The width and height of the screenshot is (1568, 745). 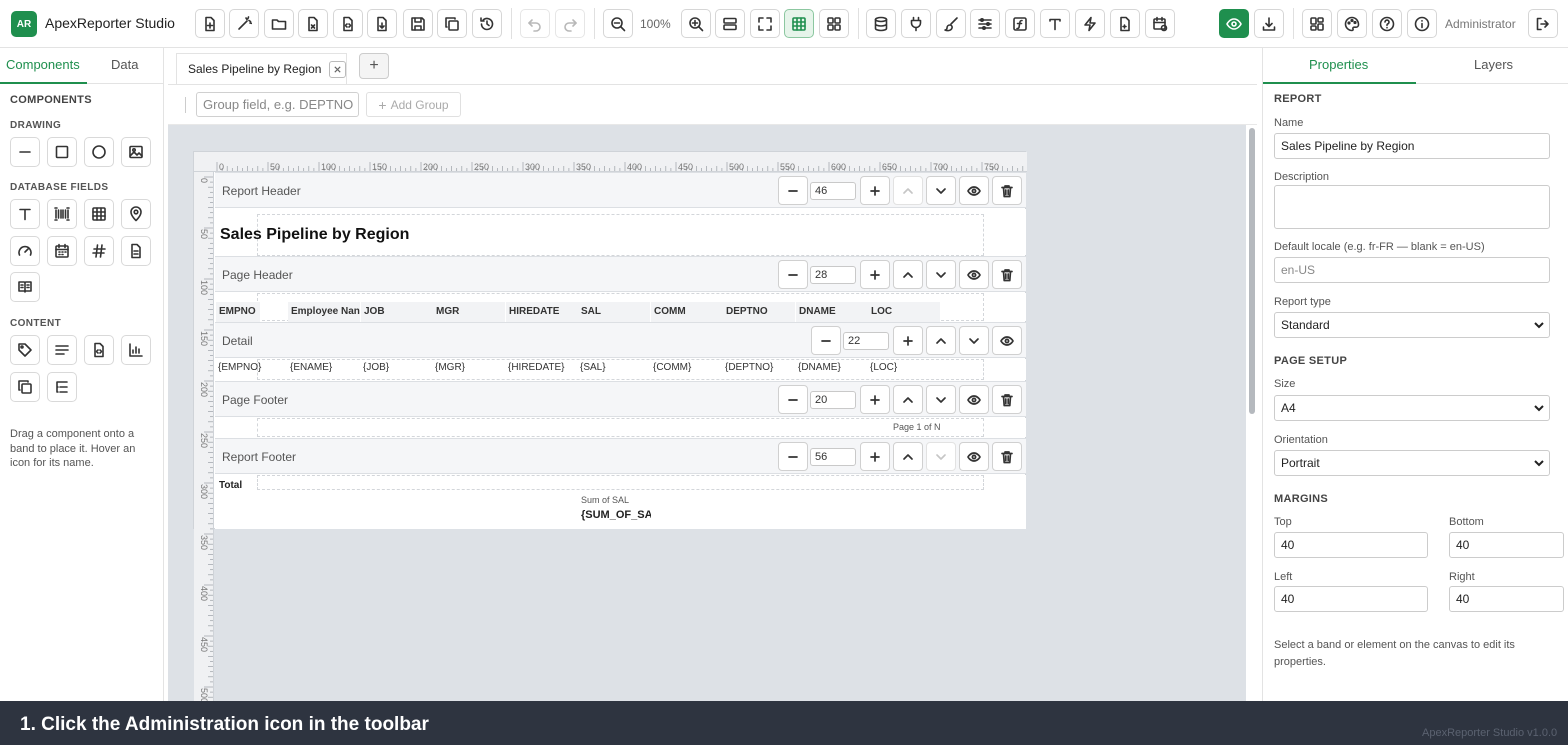 What do you see at coordinates (136, 251) in the screenshot?
I see `rich-text-icon` at bounding box center [136, 251].